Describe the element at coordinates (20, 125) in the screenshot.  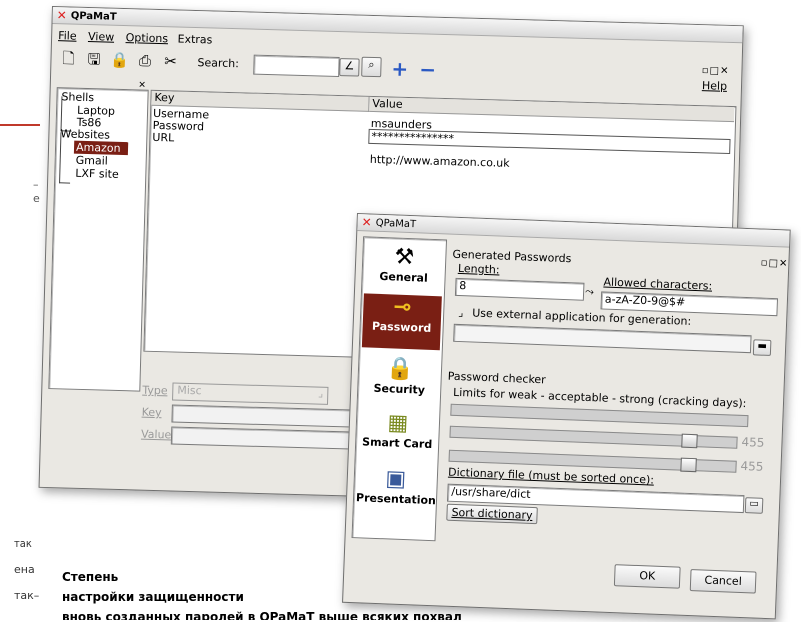
I see `accent-rule` at that location.